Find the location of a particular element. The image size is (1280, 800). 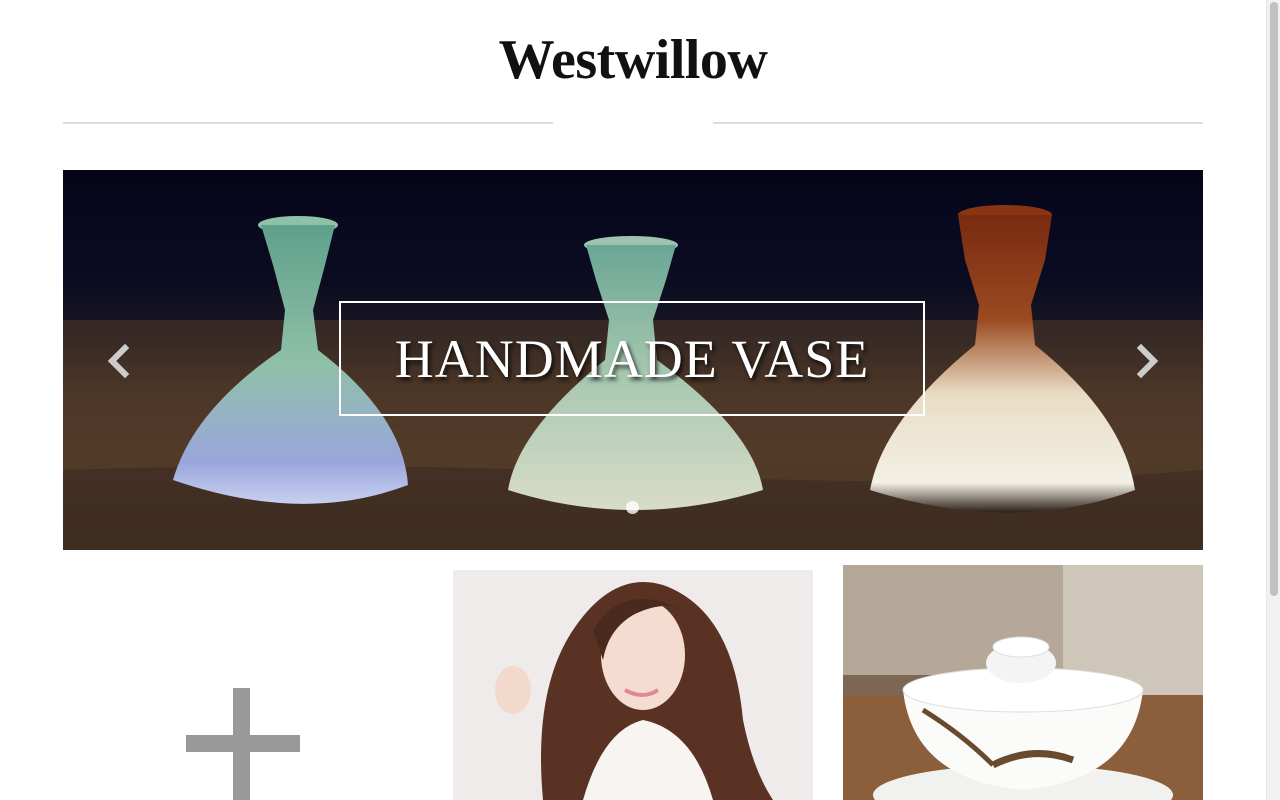

carousel-prev-button is located at coordinates (118, 361).